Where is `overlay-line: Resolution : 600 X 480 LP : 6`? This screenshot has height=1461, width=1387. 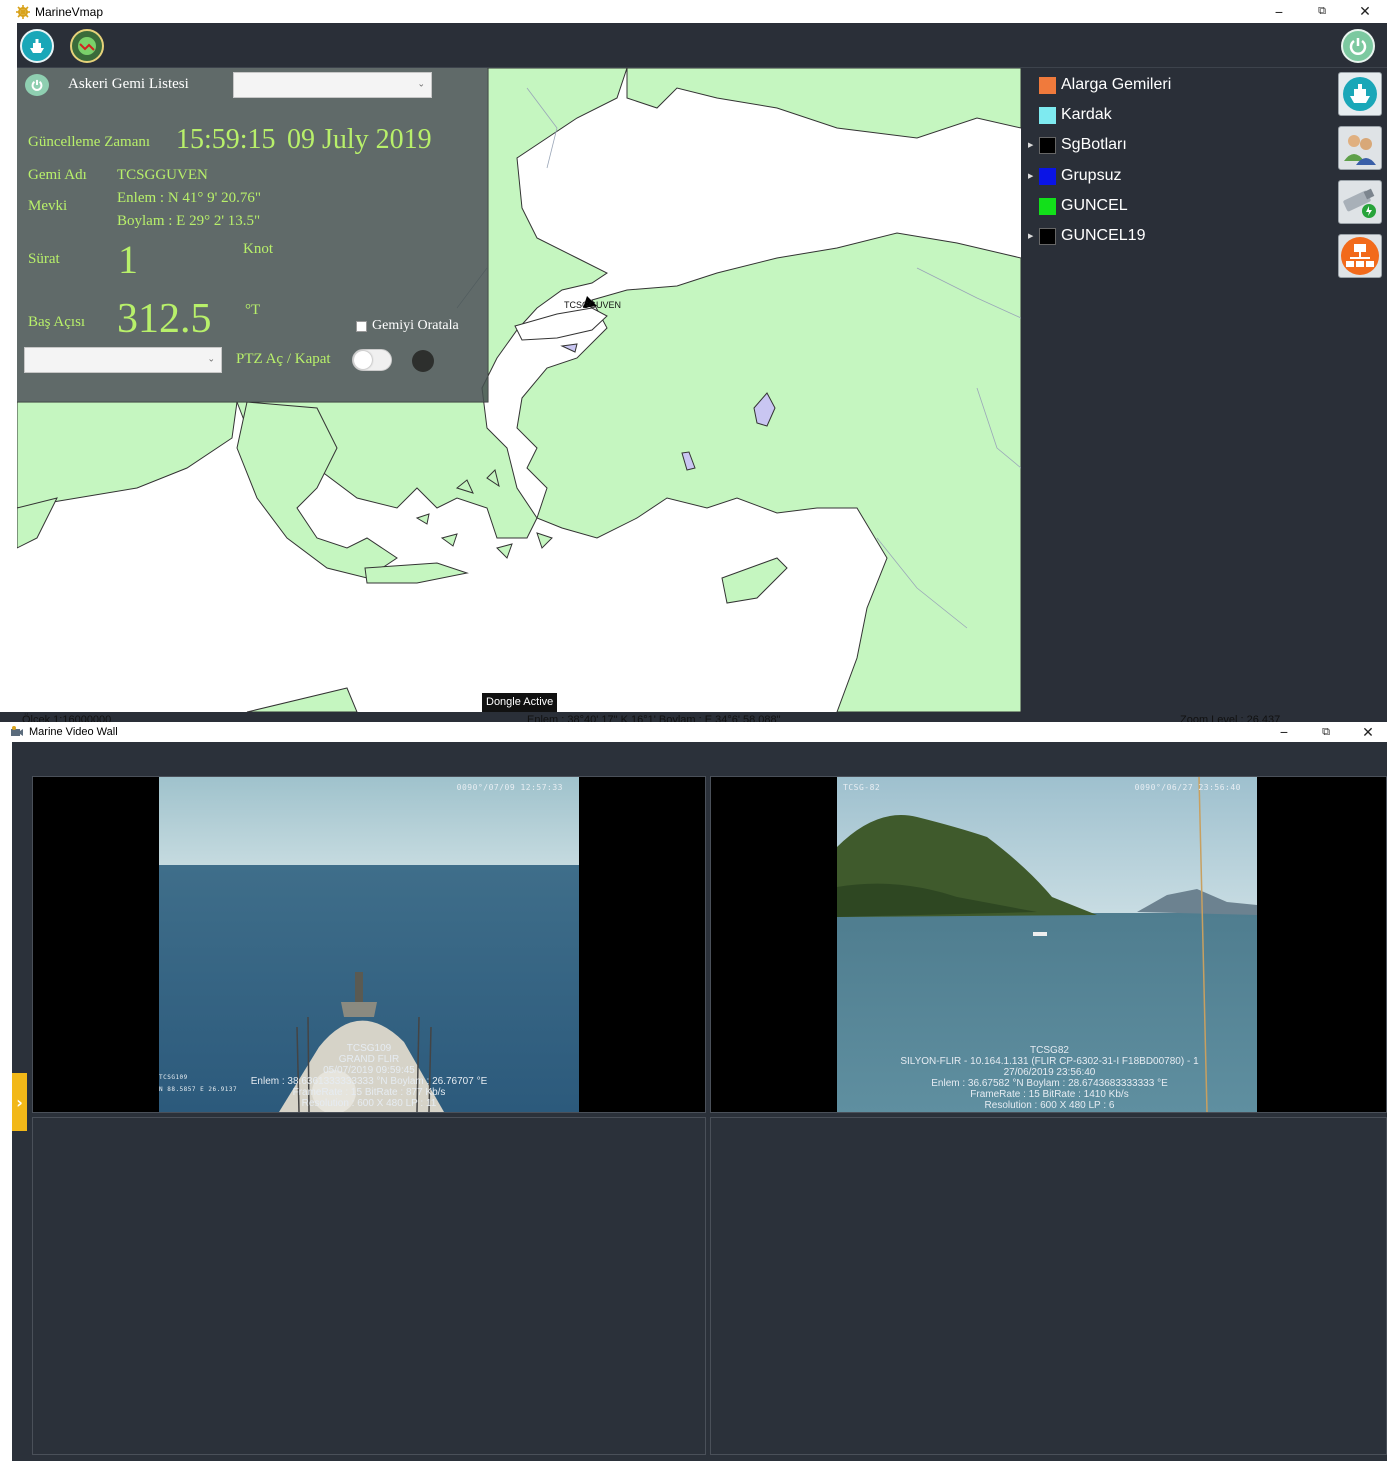
overlay-line: Resolution : 600 X 480 LP : 6 is located at coordinates (1049, 1105).